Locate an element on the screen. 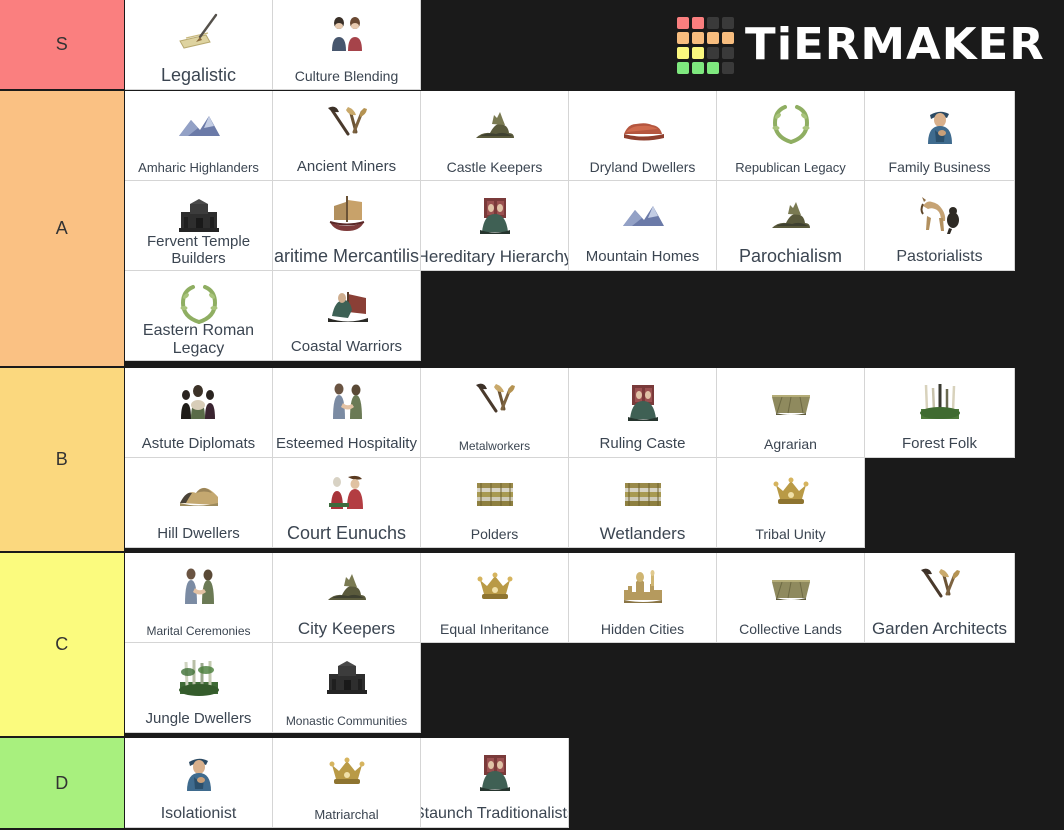 This screenshot has width=1064, height=830. tier-item: Coastal Warriors is located at coordinates (347, 316).